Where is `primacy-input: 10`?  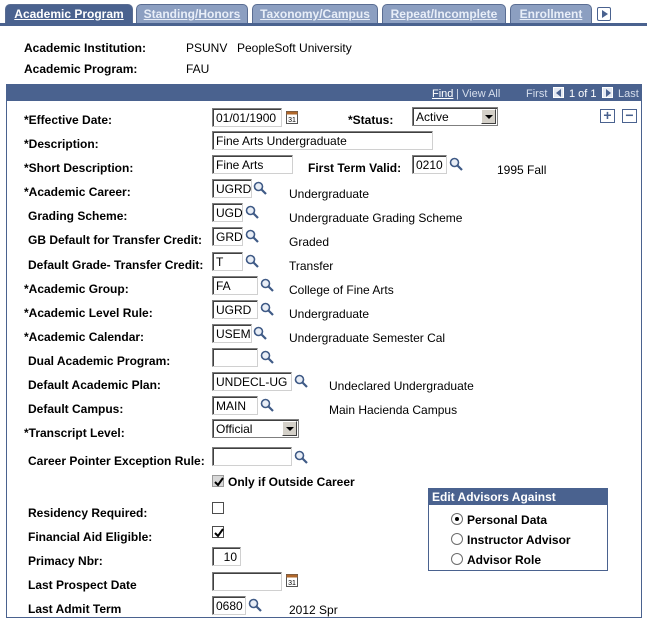 primacy-input: 10 is located at coordinates (226, 556).